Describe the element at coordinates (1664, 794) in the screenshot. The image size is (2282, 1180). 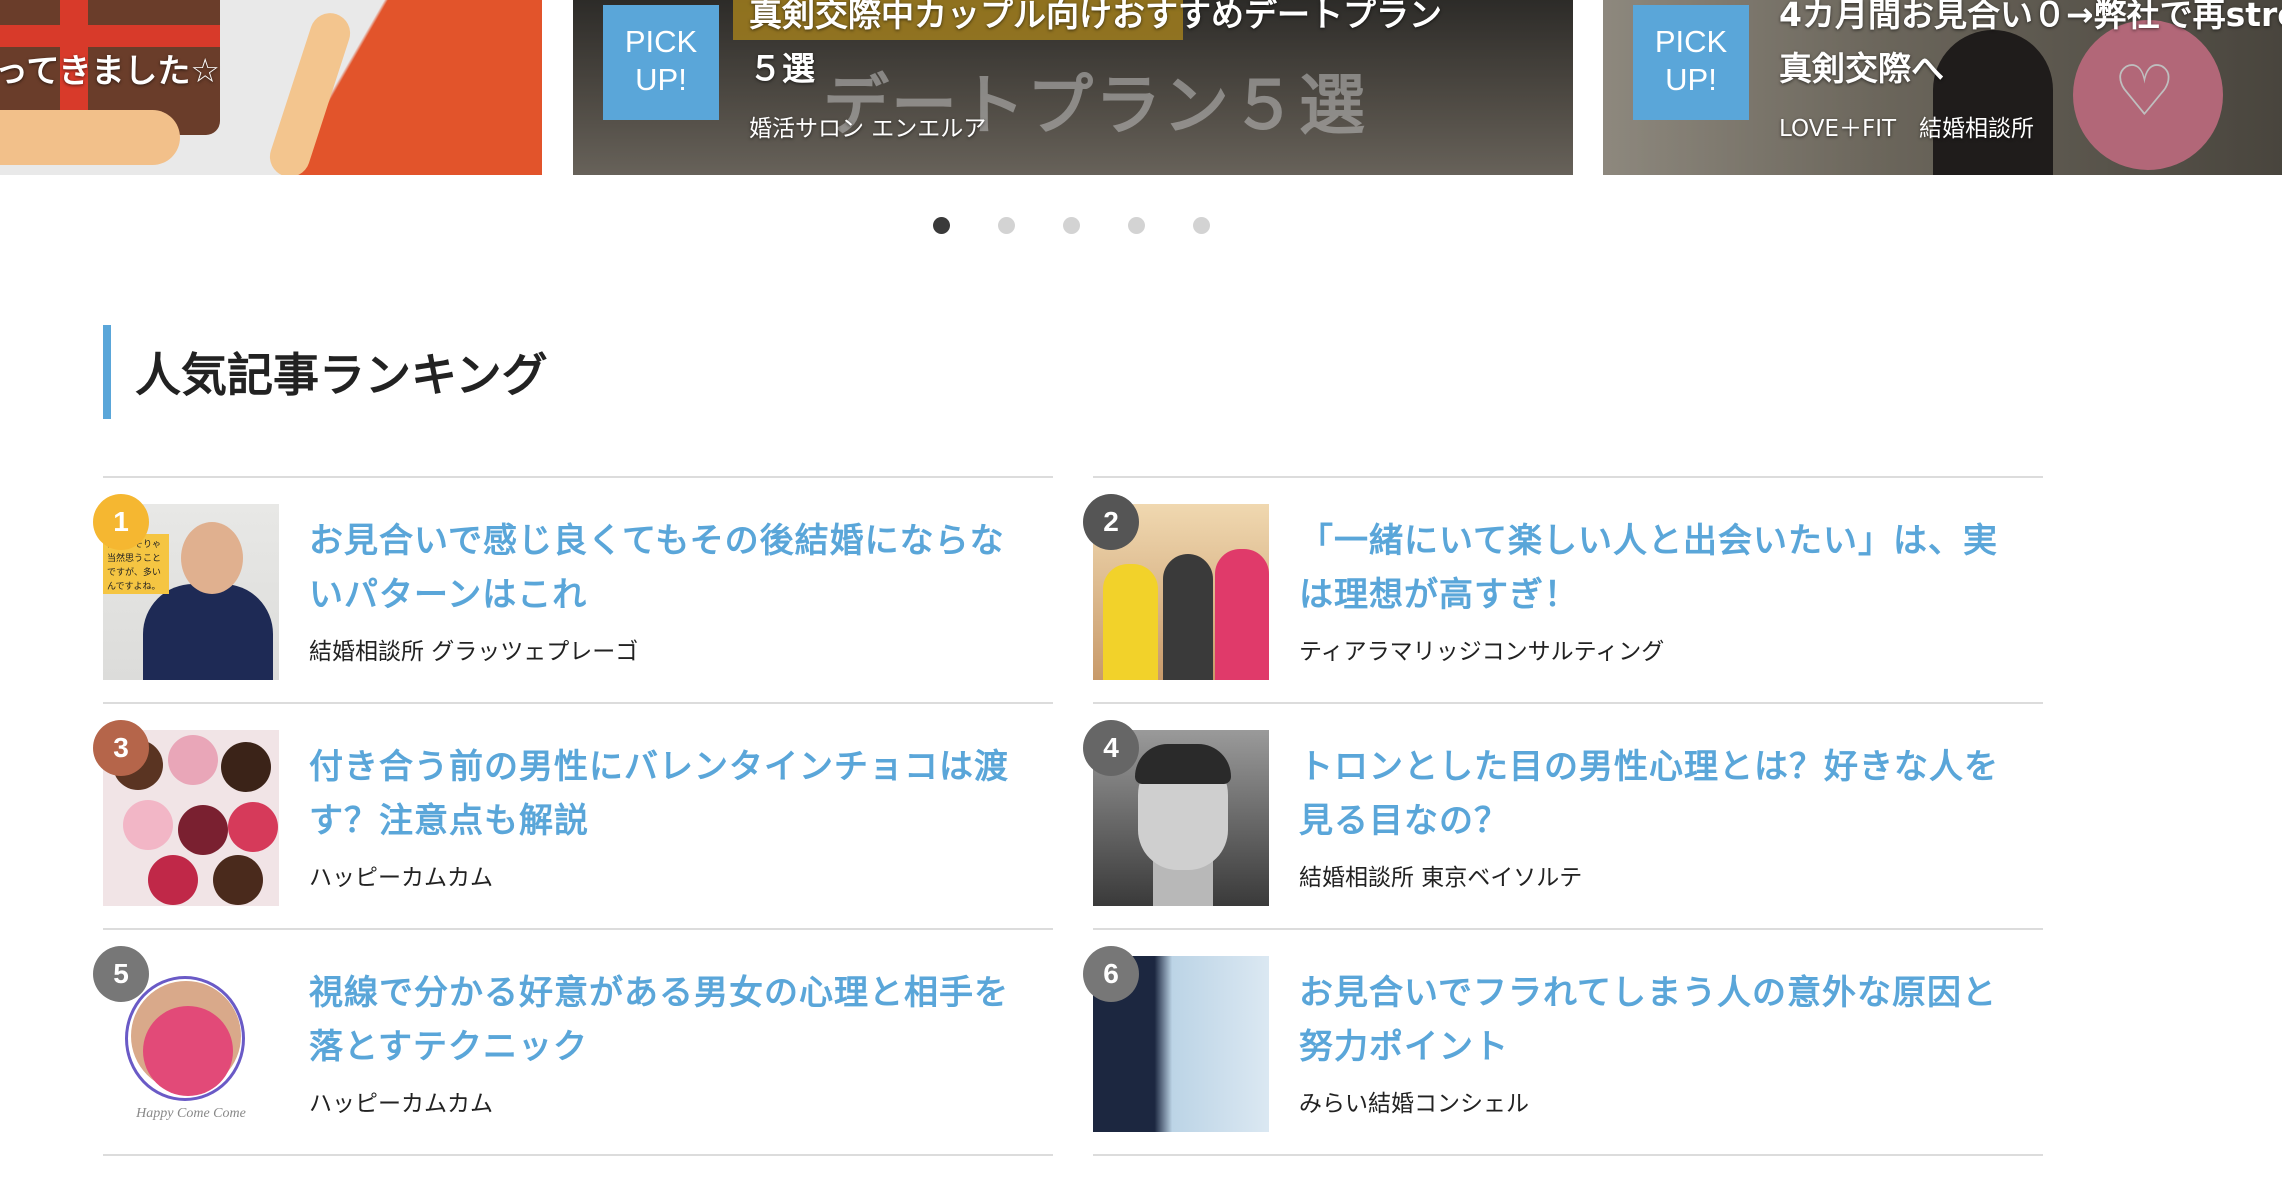
I see `article-title-link: トロンとした目の男性心理とは？好きな人を見る目なの？` at that location.